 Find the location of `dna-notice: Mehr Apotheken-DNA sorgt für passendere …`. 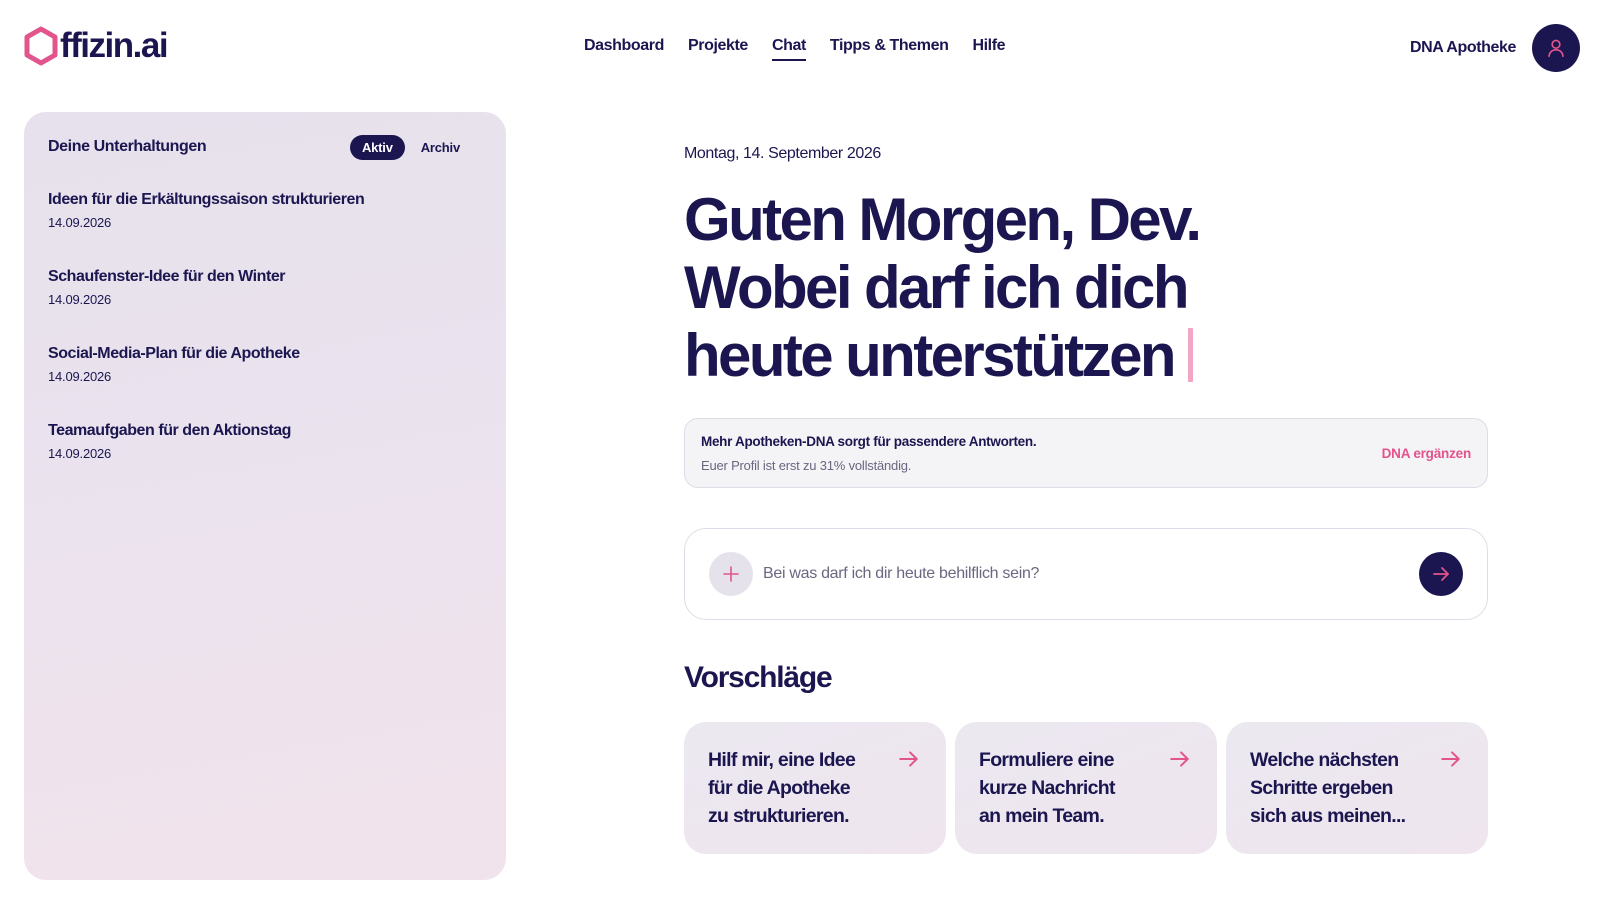

dna-notice: Mehr Apotheken-DNA sorgt für passendere … is located at coordinates (1086, 453).